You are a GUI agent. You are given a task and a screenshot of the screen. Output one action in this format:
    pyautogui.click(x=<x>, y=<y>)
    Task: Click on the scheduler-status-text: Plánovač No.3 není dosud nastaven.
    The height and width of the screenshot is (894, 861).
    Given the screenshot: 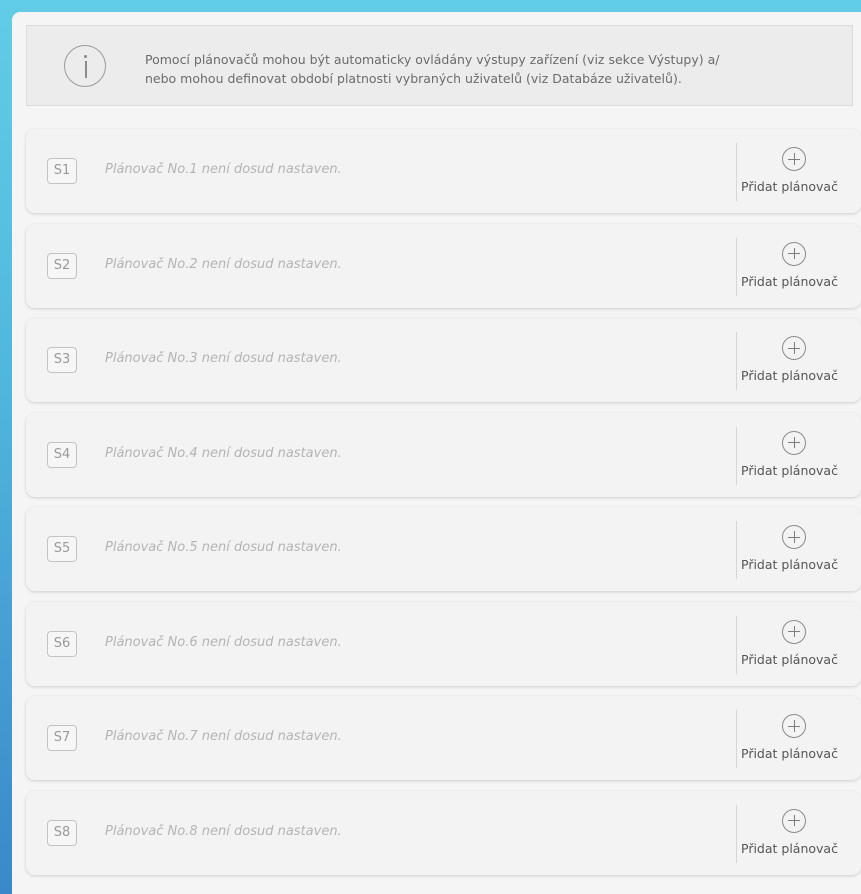 What is the action you would take?
    pyautogui.click(x=223, y=358)
    